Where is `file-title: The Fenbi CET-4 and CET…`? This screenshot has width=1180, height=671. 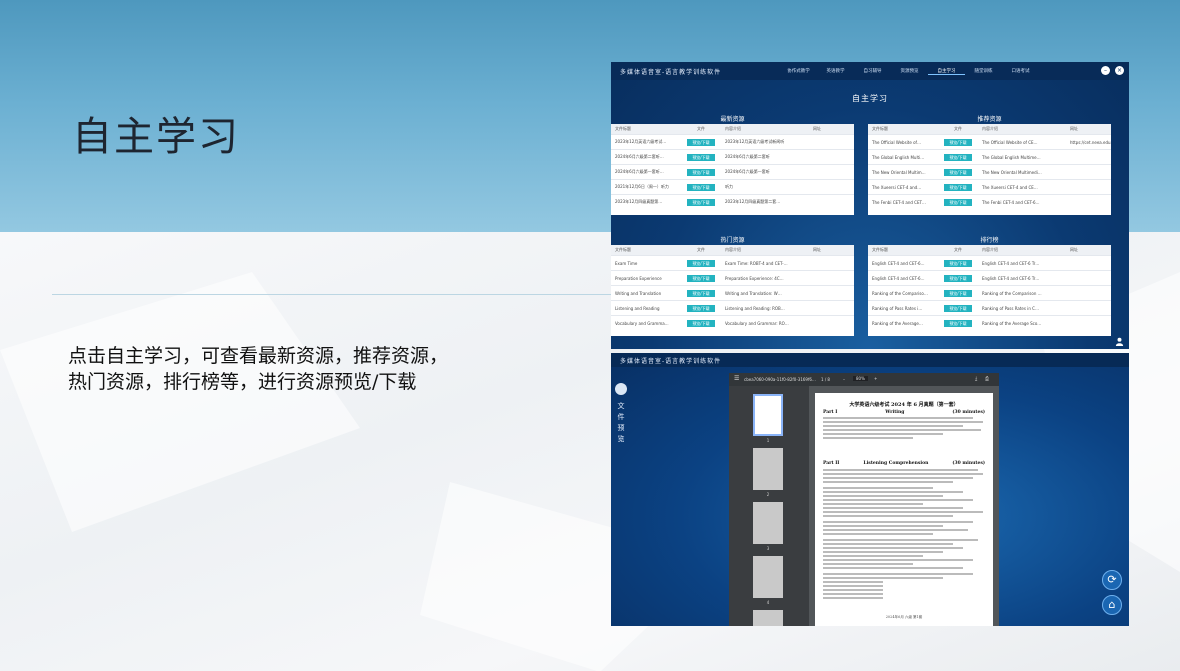
file-title: The Fenbi CET-4 and CET… is located at coordinates (899, 202).